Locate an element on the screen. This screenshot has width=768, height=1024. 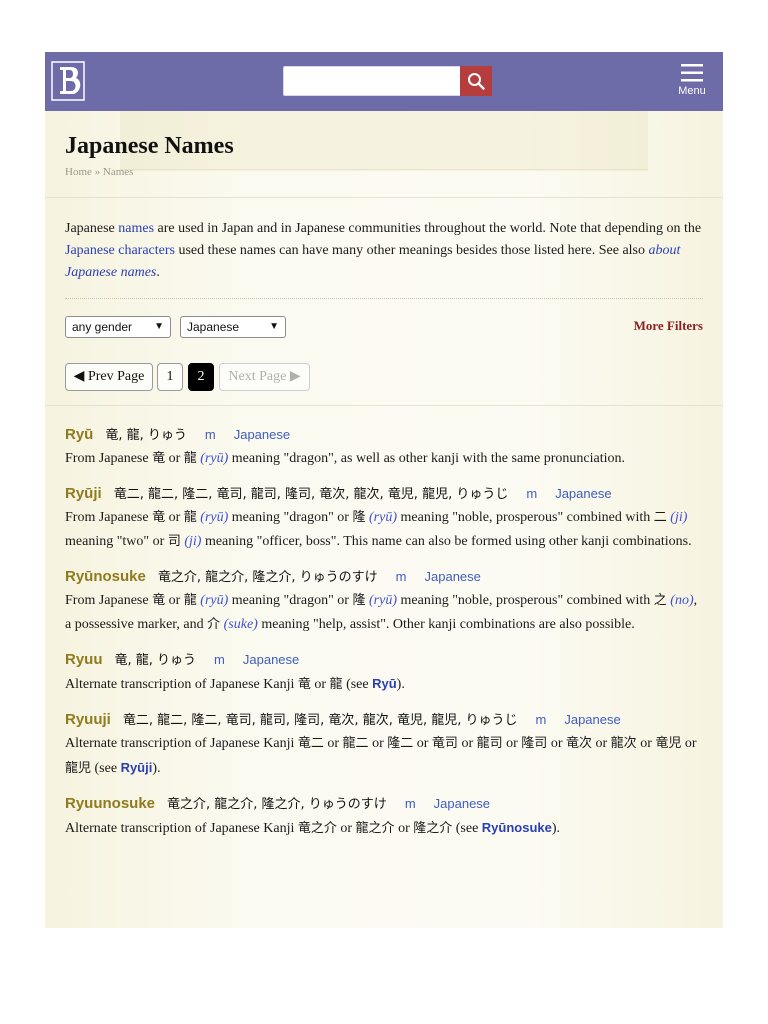
more-filters-link: More Filters is located at coordinates (668, 326).